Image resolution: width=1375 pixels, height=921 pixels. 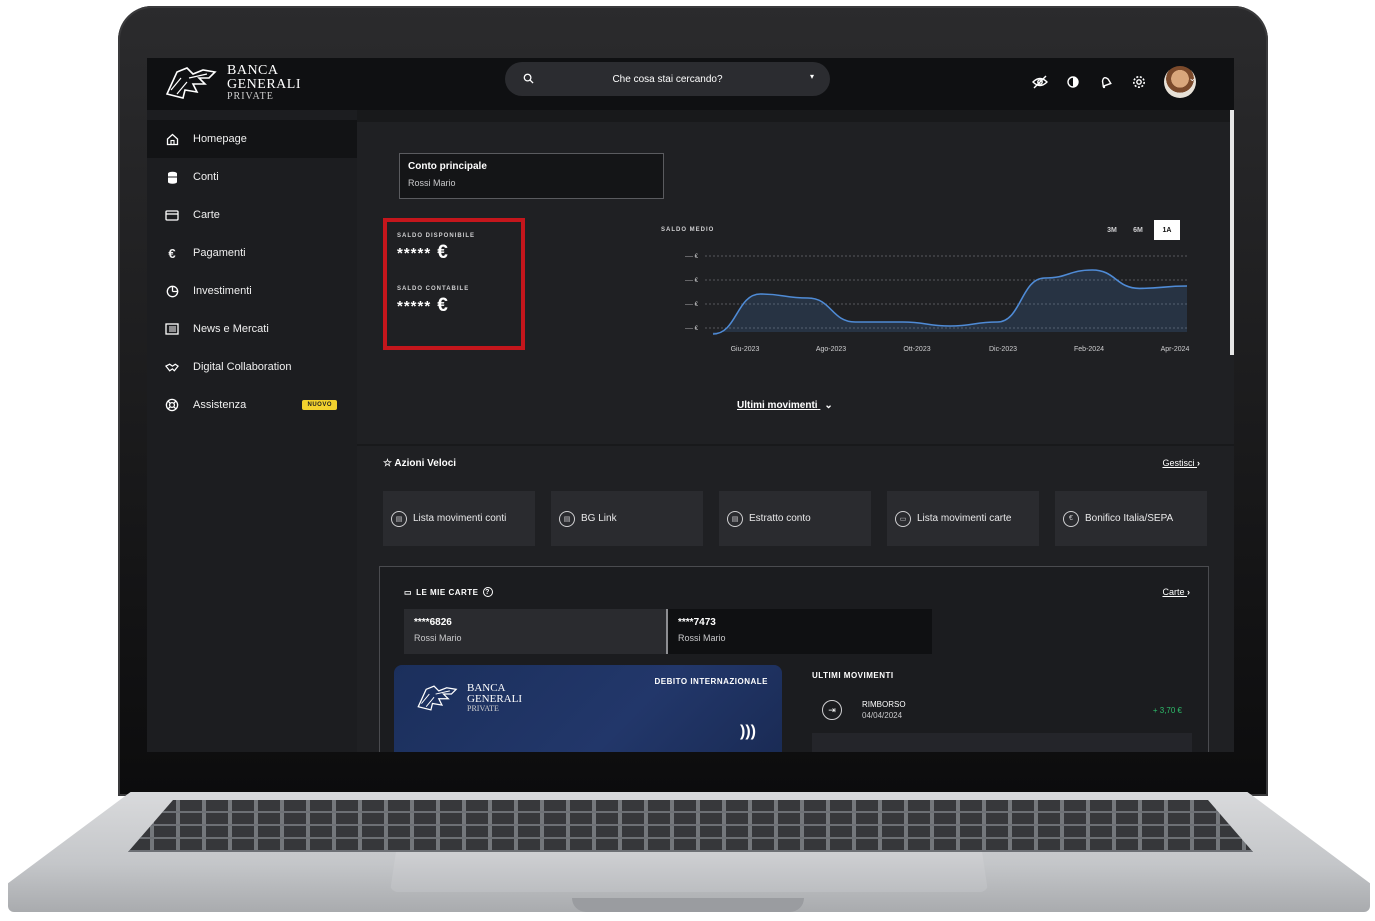 I want to click on contactless-icon: ))), so click(x=748, y=731).